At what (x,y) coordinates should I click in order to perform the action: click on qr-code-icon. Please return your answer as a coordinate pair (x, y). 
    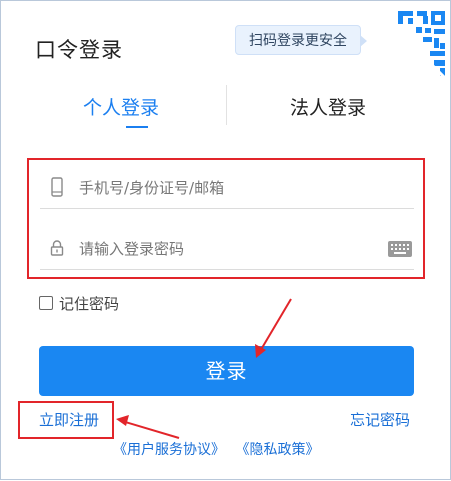
    Looking at the image, I should click on (409, 42).